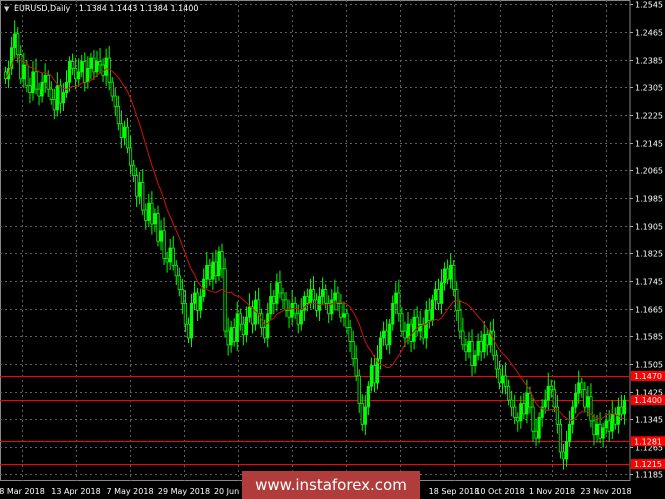 The height and width of the screenshot is (499, 665). What do you see at coordinates (129, 491) in the screenshot?
I see `x-tick-label: 7 May 2018` at bounding box center [129, 491].